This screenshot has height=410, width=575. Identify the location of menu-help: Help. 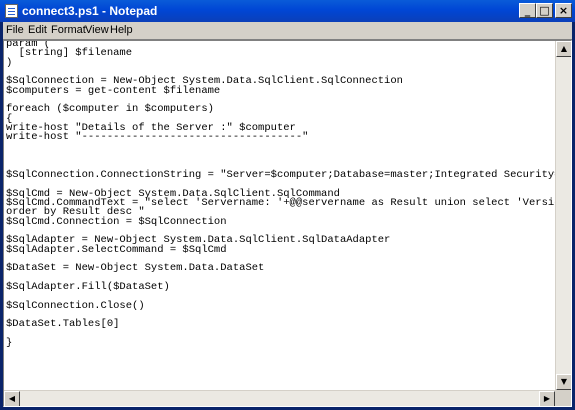
(121, 30).